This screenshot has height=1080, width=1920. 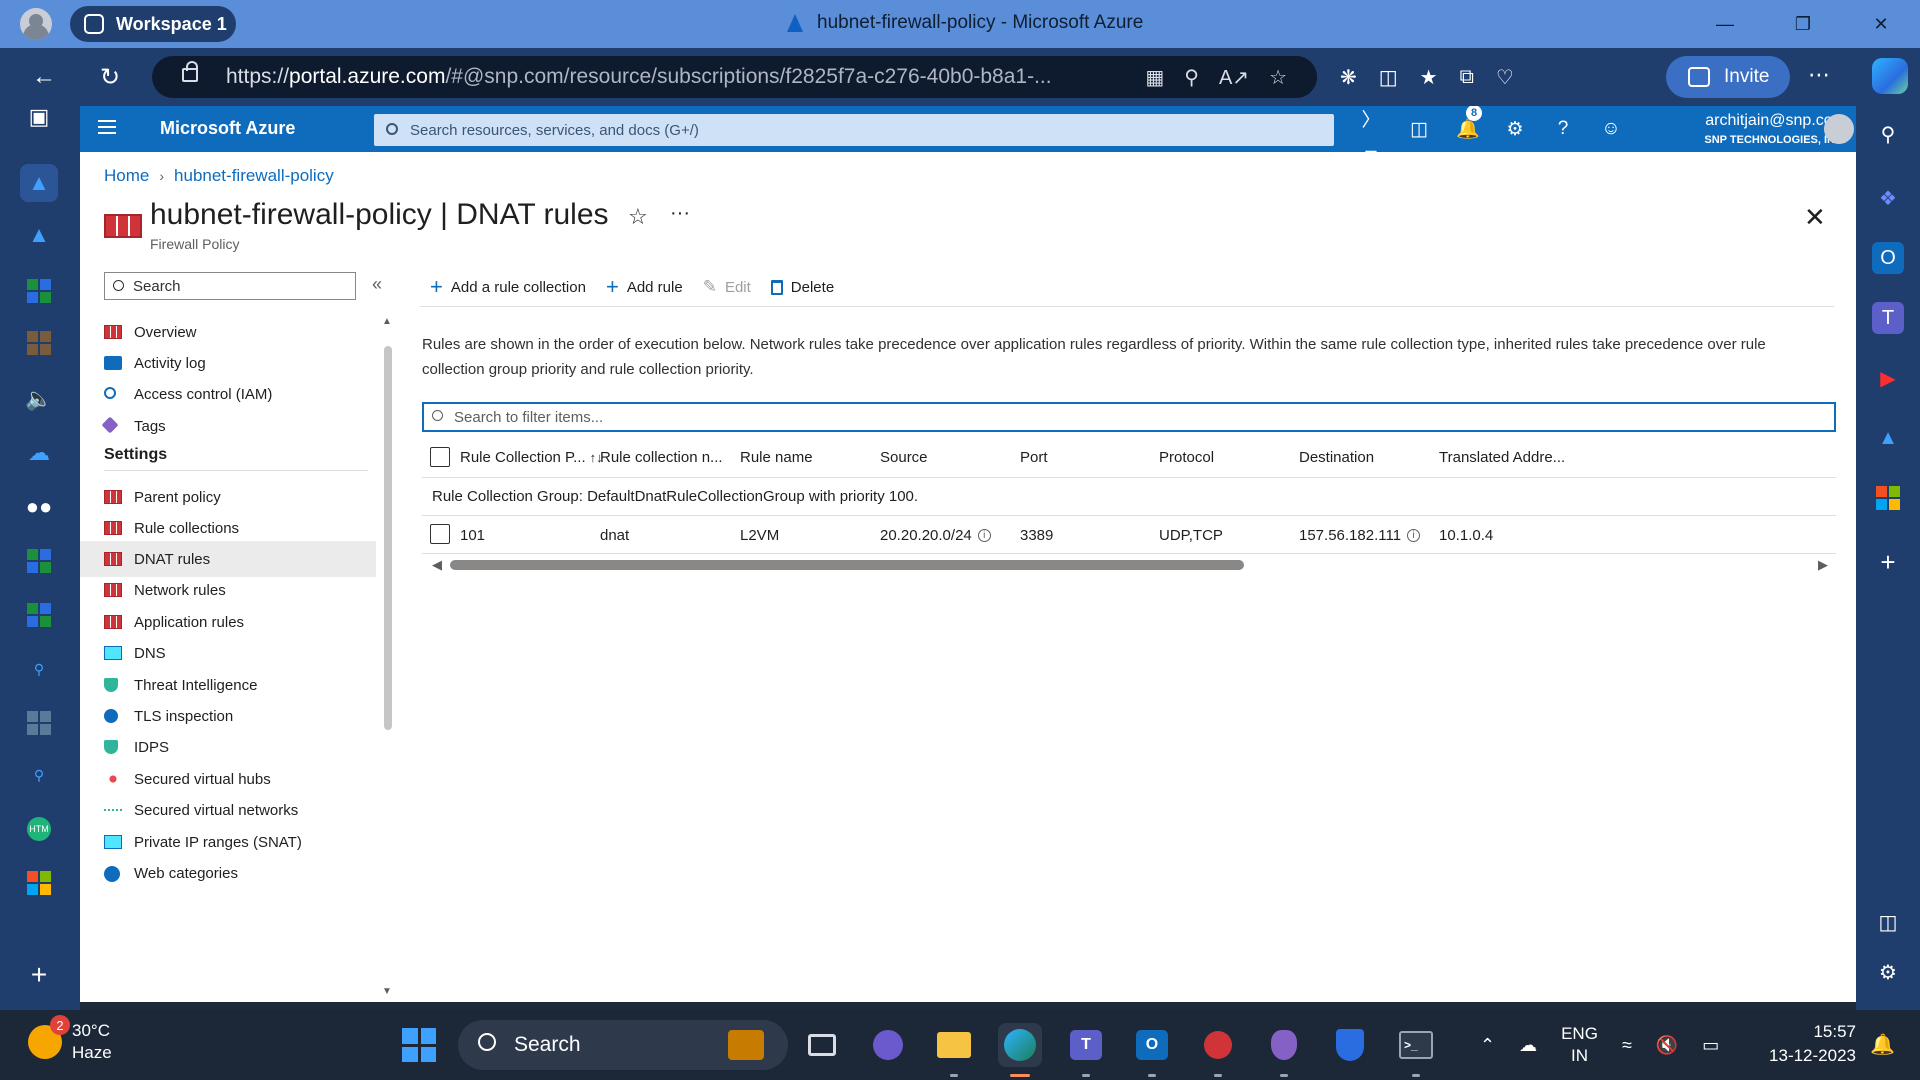 What do you see at coordinates (1725, 24) in the screenshot?
I see `minimize-icon: —` at bounding box center [1725, 24].